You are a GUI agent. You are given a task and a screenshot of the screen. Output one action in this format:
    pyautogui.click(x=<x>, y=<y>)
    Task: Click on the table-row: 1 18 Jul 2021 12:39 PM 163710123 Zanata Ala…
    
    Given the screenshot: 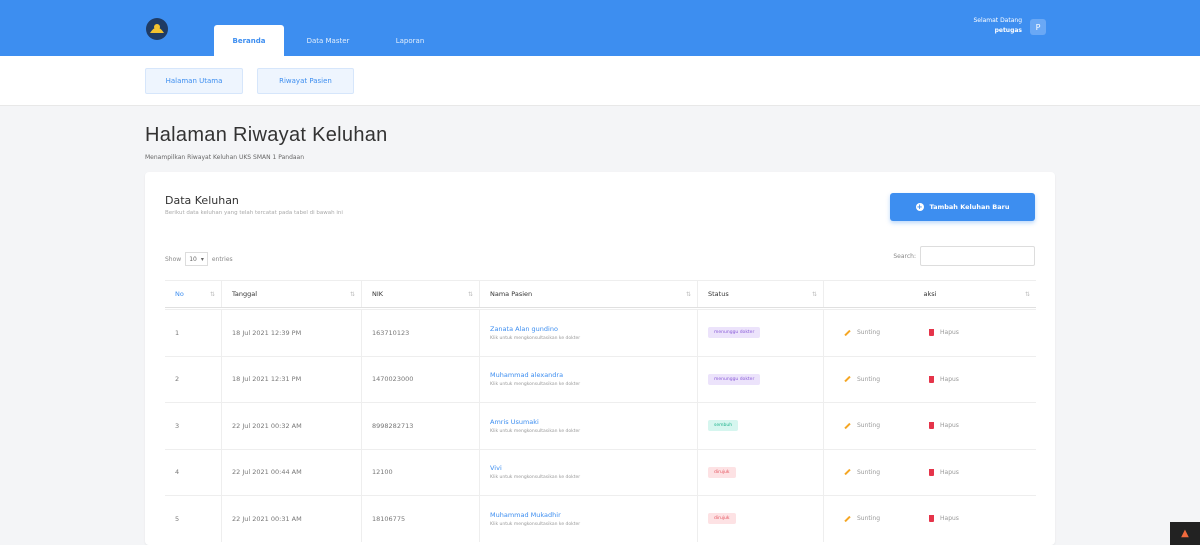 What is the action you would take?
    pyautogui.click(x=600, y=332)
    